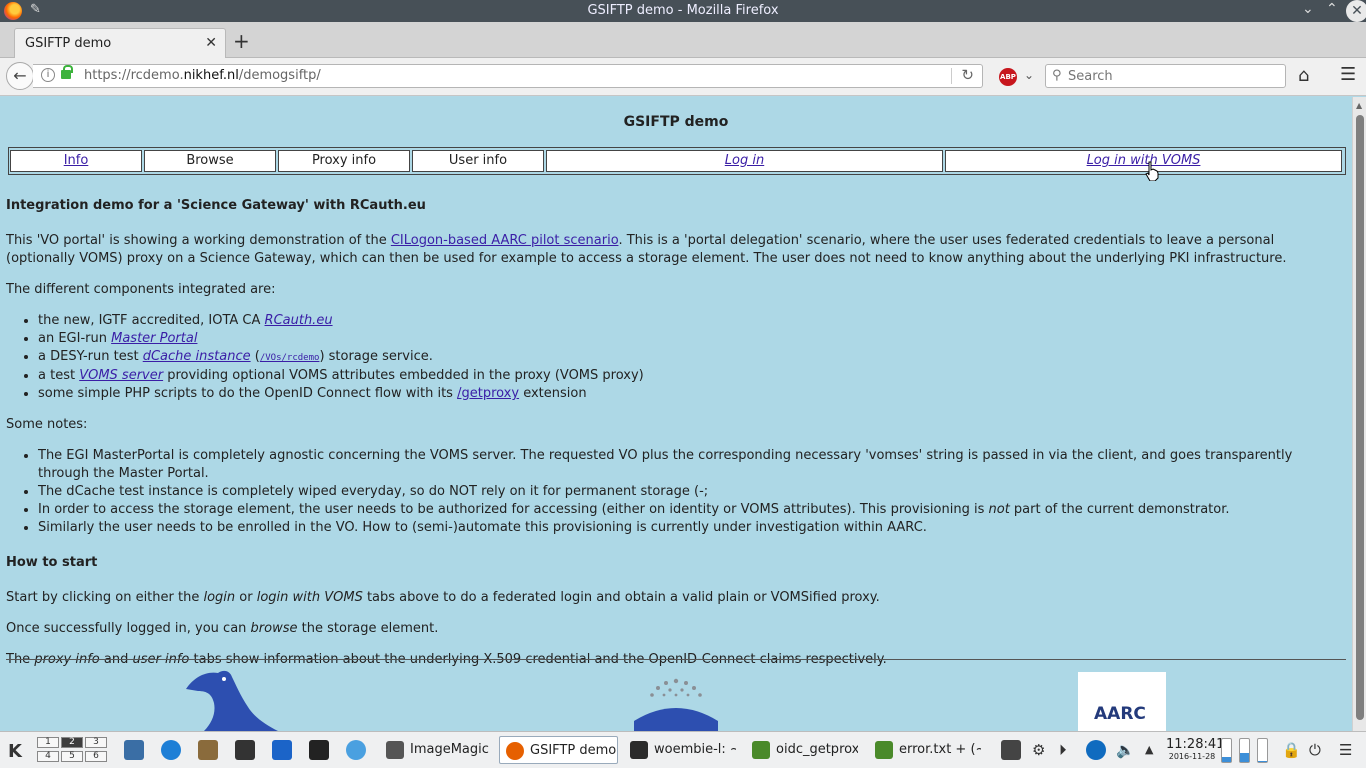  I want to click on chevron-down-icon: ⌄, so click(1029, 75).